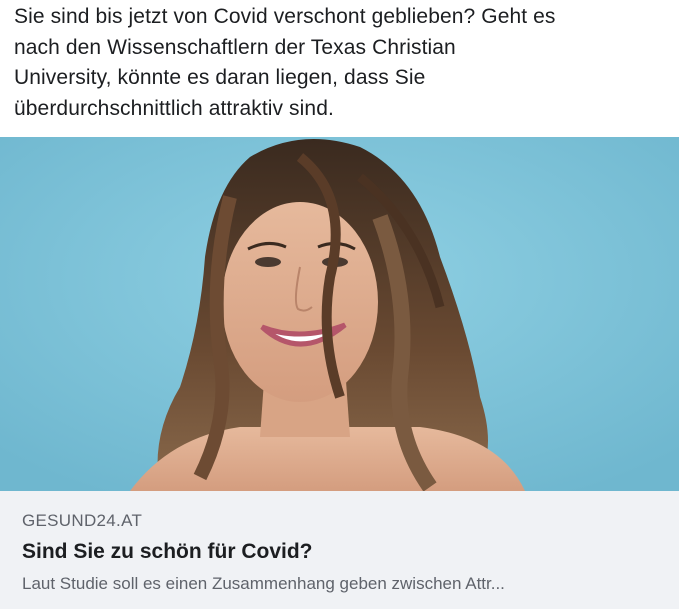 The width and height of the screenshot is (679, 609). What do you see at coordinates (167, 552) in the screenshot?
I see `link-title: Sind Sie zu schön für Covid?` at bounding box center [167, 552].